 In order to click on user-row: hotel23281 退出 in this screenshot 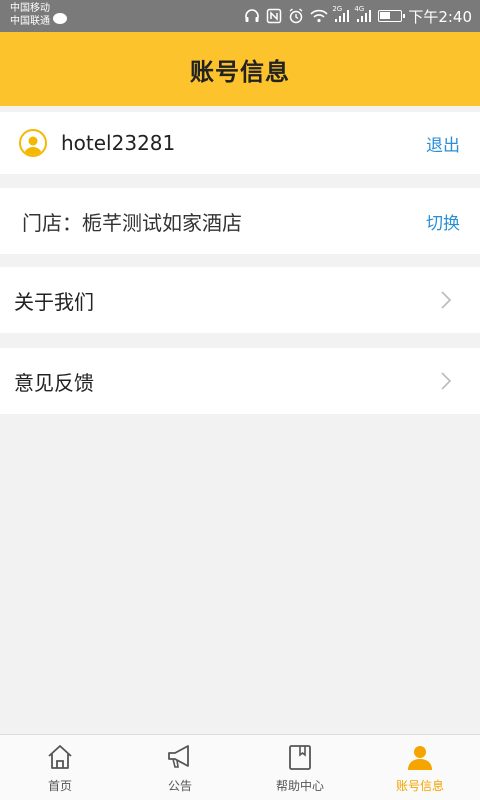, I will do `click(240, 143)`.